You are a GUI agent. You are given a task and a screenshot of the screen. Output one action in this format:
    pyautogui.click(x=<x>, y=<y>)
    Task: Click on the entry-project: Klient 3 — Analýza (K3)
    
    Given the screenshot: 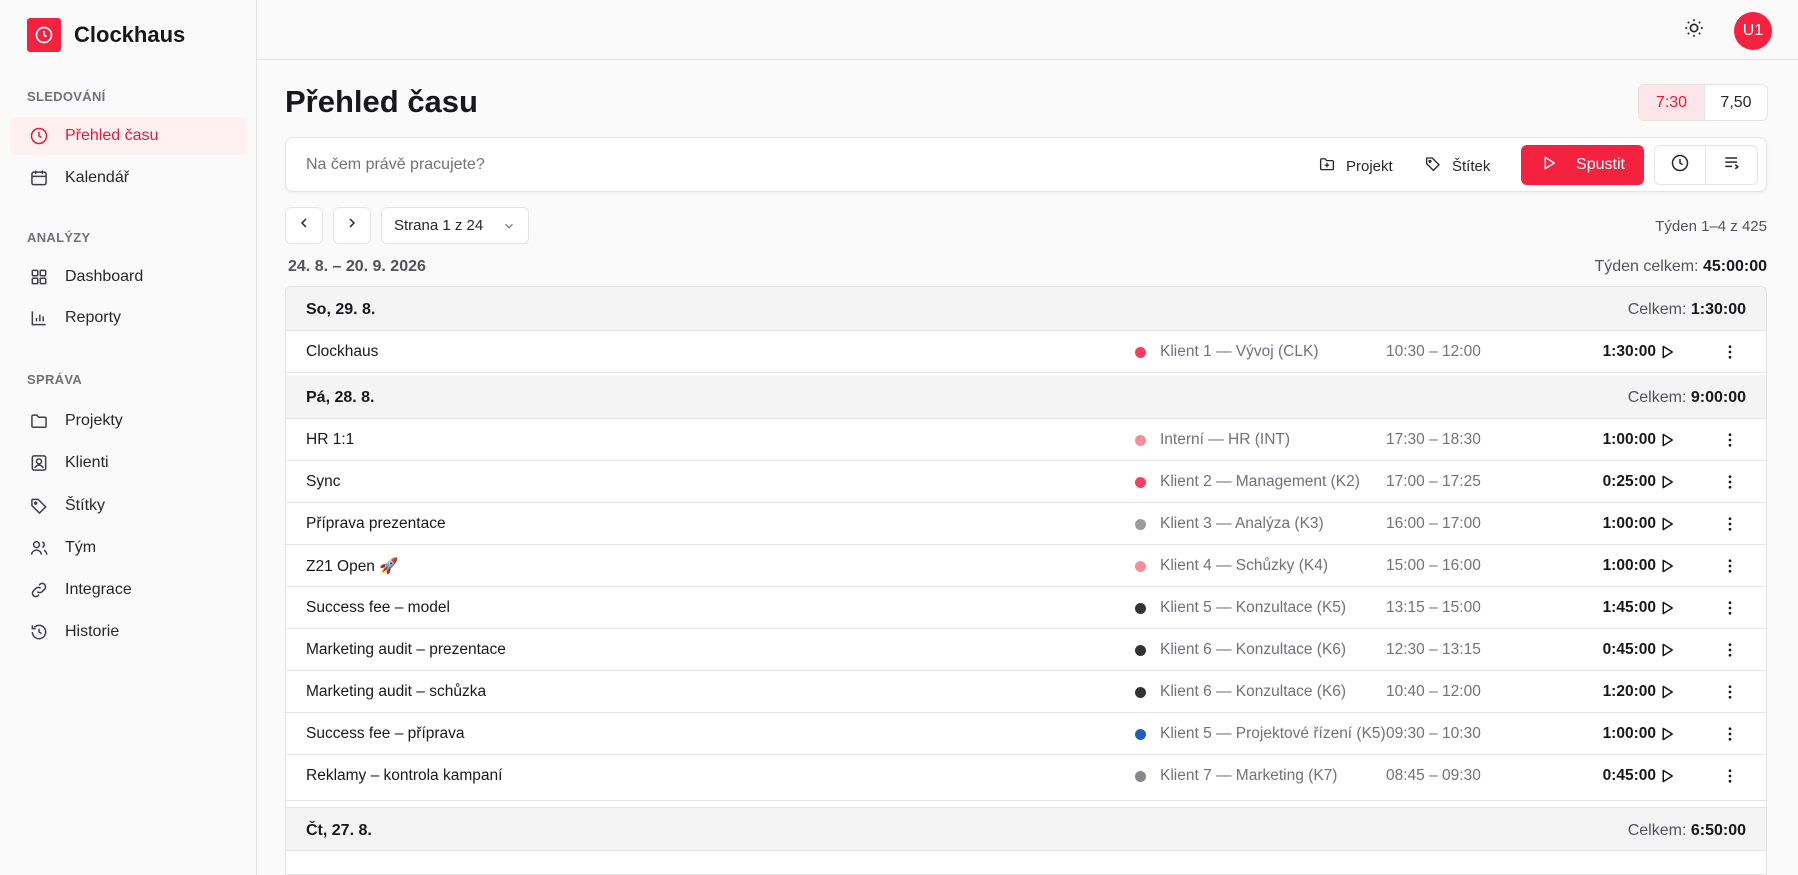 What is the action you would take?
    pyautogui.click(x=1242, y=524)
    